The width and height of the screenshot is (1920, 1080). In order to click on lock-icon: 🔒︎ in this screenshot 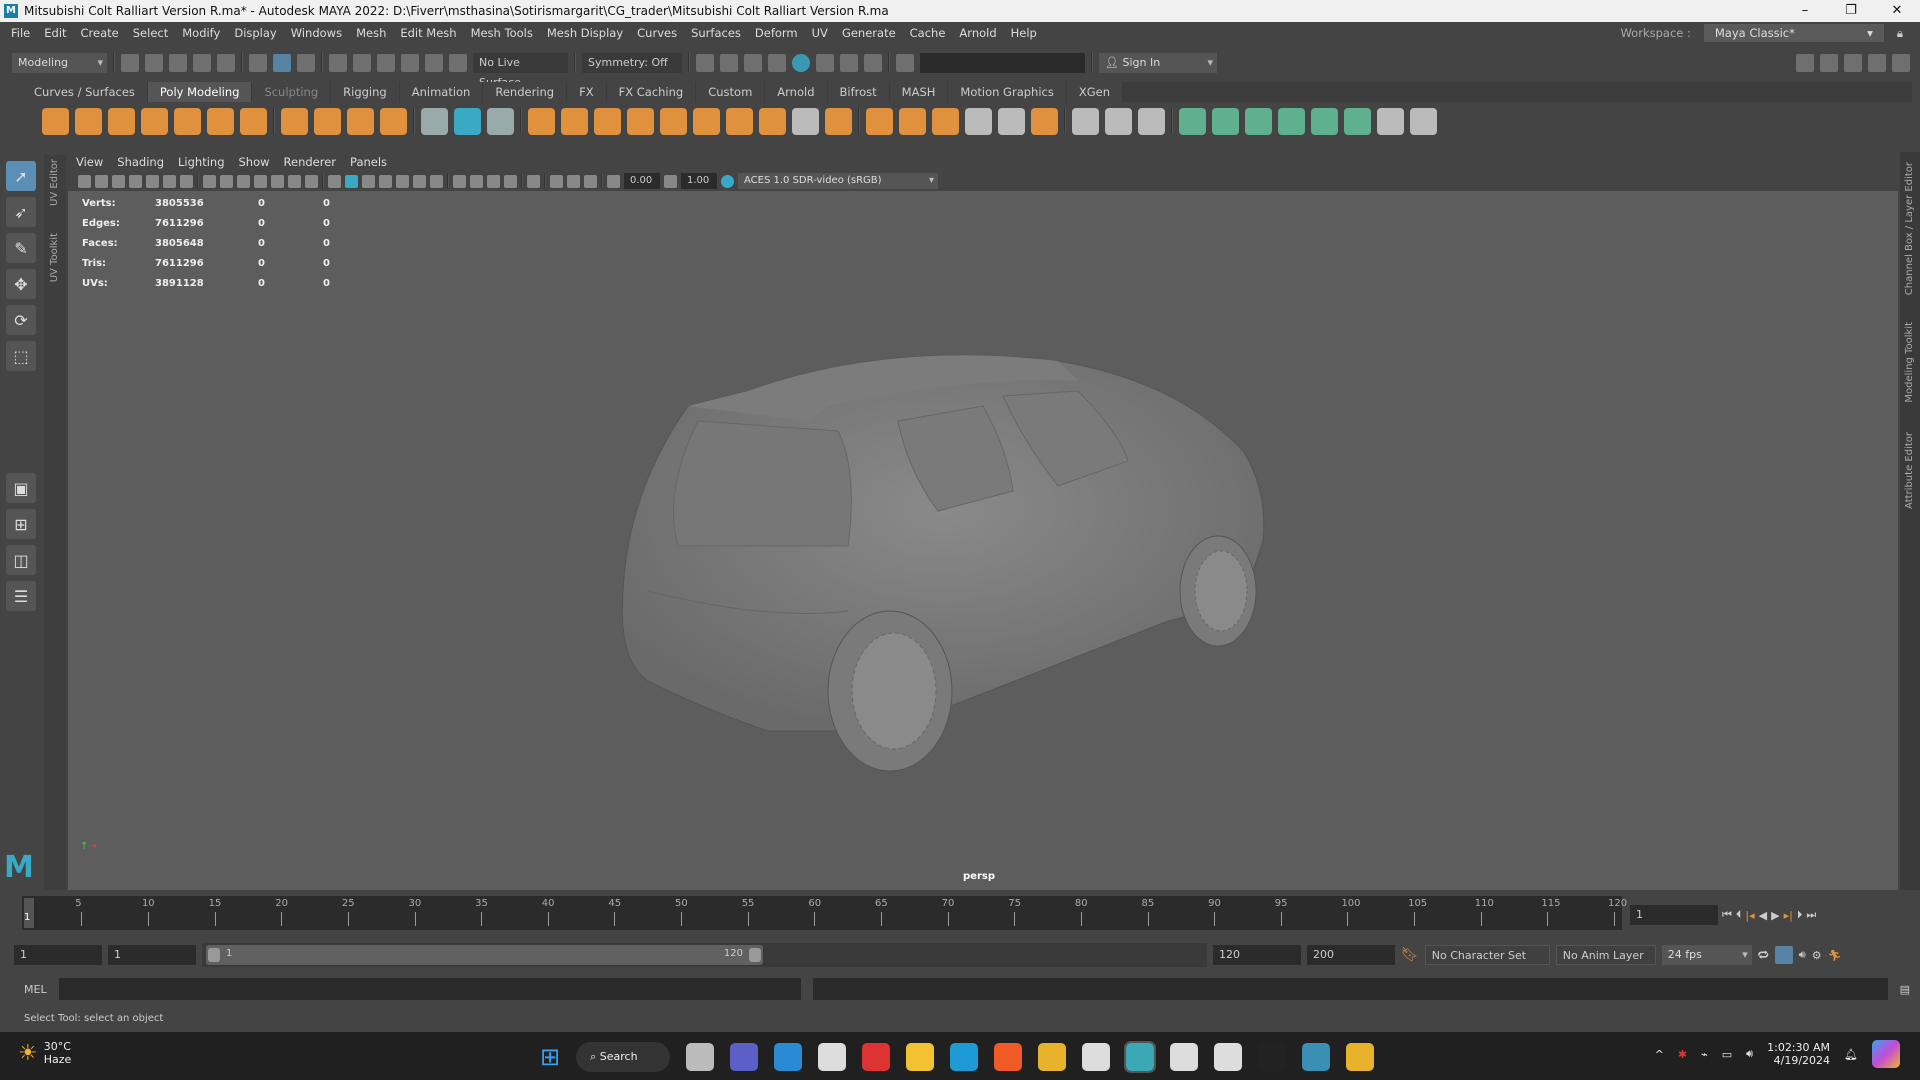, I will do `click(1900, 33)`.